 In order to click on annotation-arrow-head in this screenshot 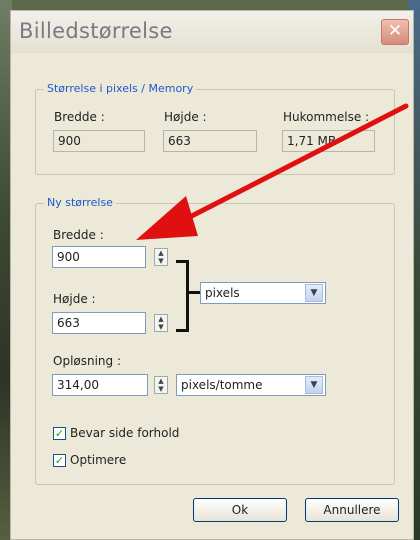, I will do `click(167, 218)`.